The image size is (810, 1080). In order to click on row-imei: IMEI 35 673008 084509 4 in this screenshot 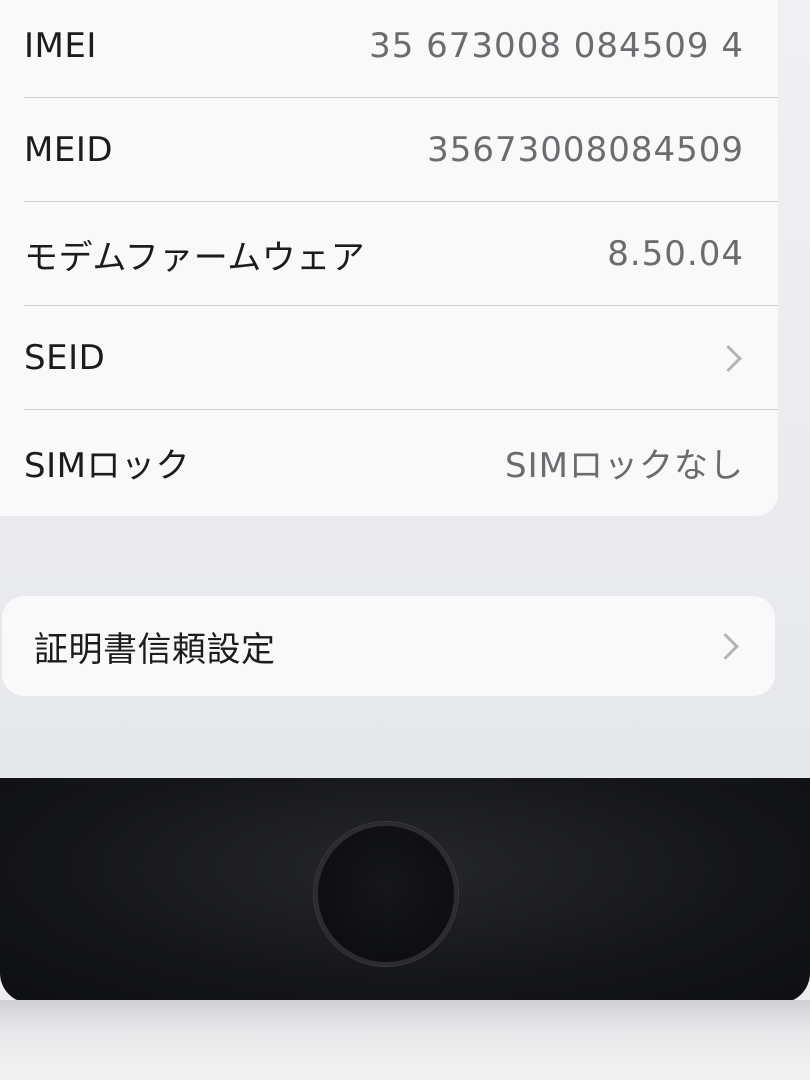, I will do `click(401, 49)`.